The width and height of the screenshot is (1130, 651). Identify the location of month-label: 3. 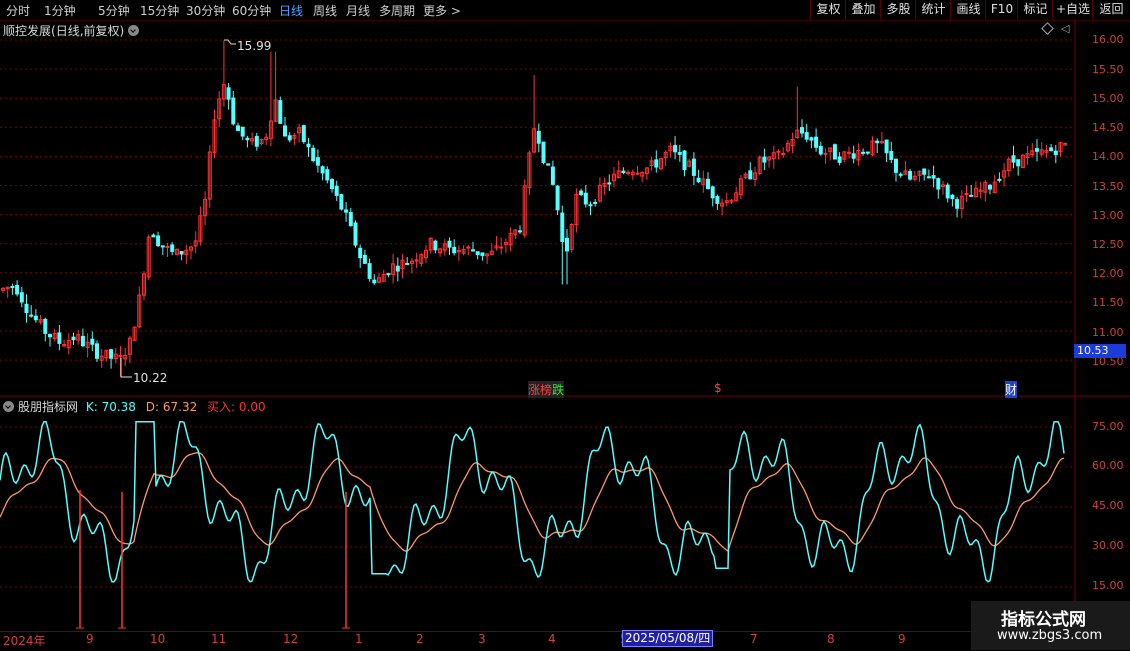
(482, 639).